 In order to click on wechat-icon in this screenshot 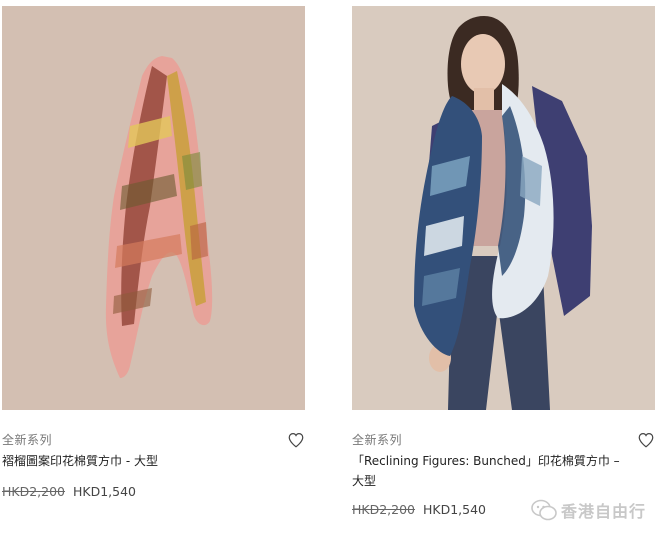, I will do `click(544, 510)`.